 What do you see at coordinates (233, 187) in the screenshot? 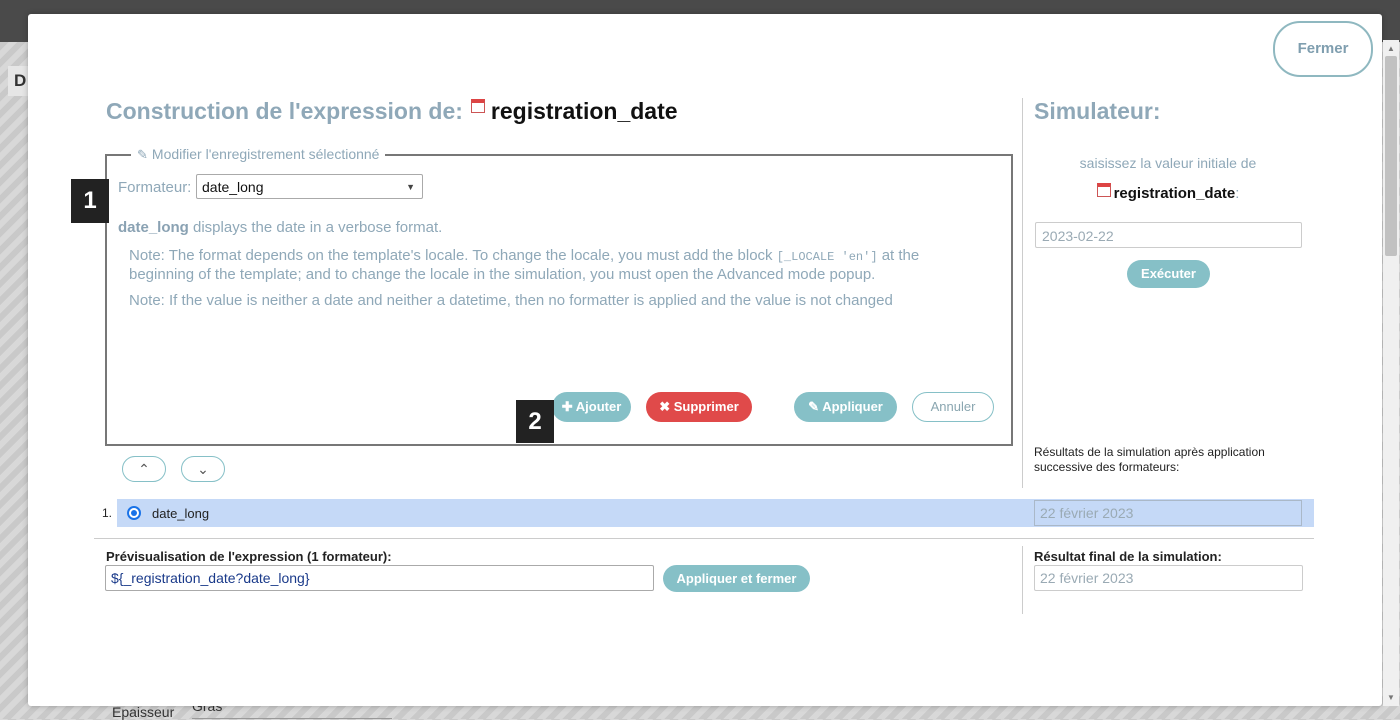
I see `formatter-select-value: date_long` at bounding box center [233, 187].